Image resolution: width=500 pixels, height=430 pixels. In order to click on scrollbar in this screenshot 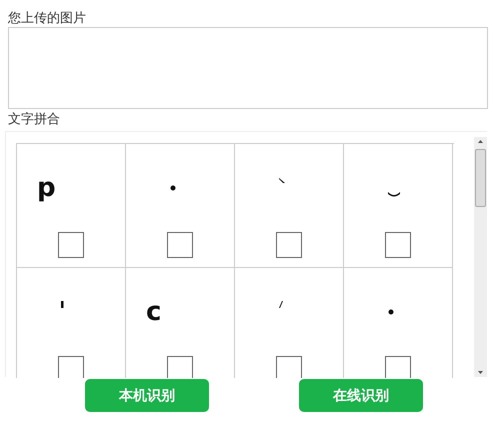, I will do `click(480, 257)`.